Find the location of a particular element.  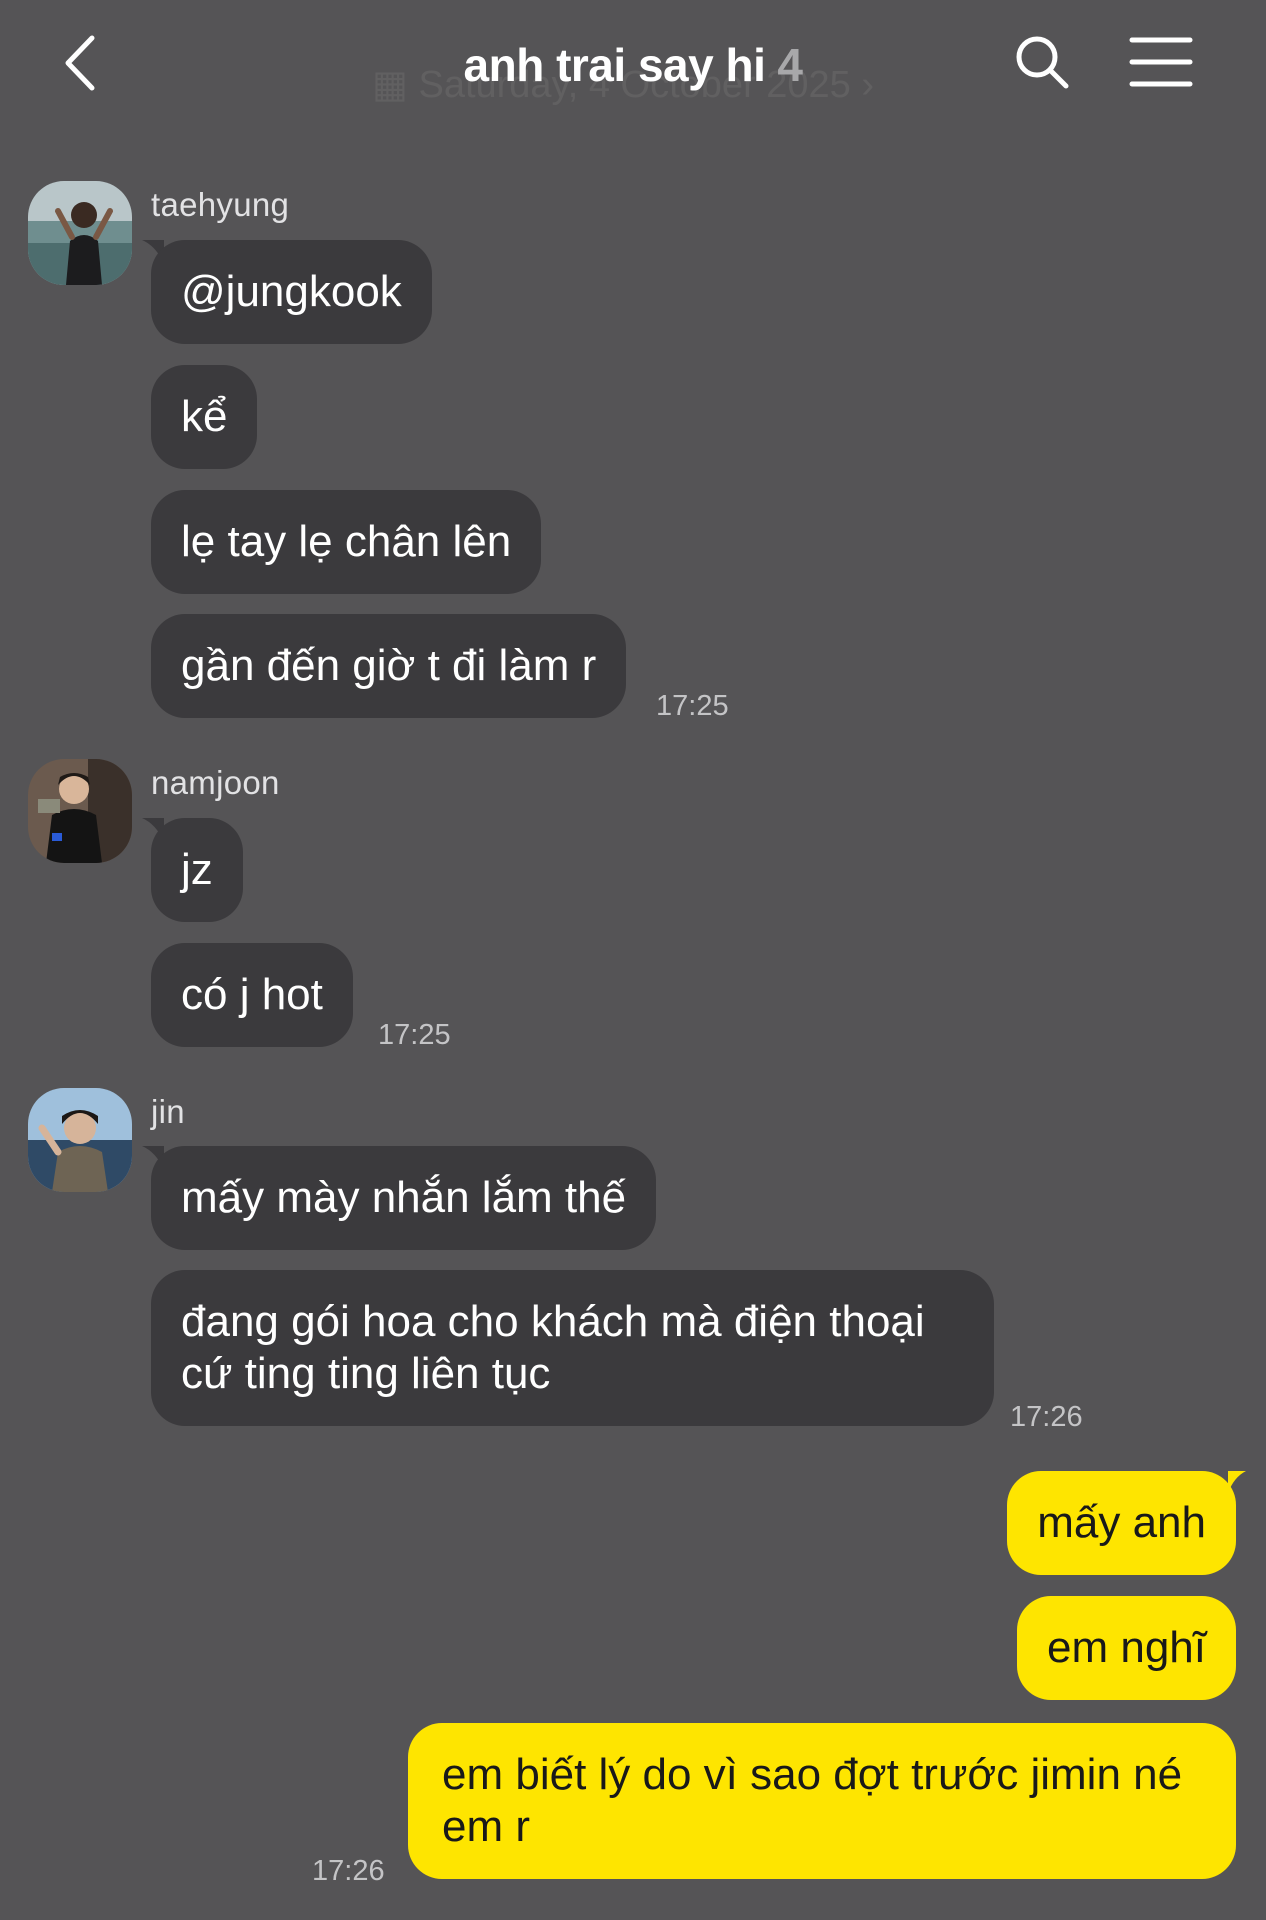

message-bubble: có j hot is located at coordinates (252, 995).